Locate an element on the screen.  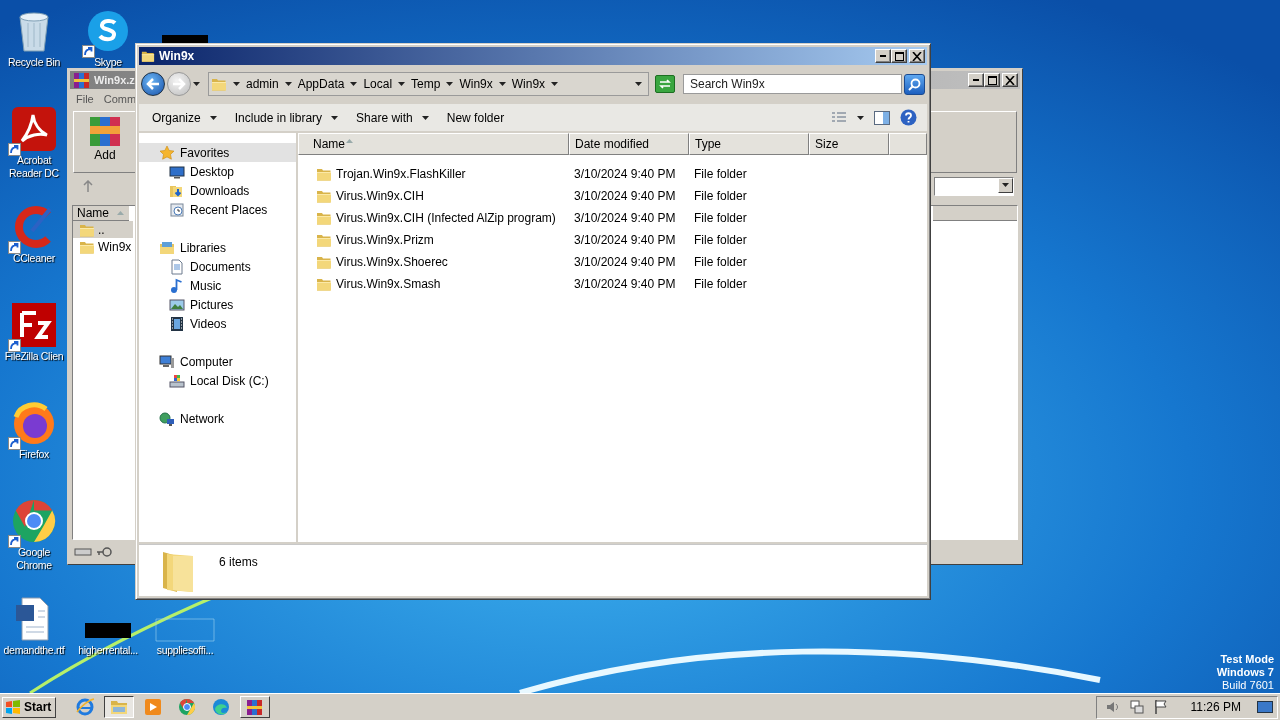
recent-places-icon is located at coordinates (177, 209).